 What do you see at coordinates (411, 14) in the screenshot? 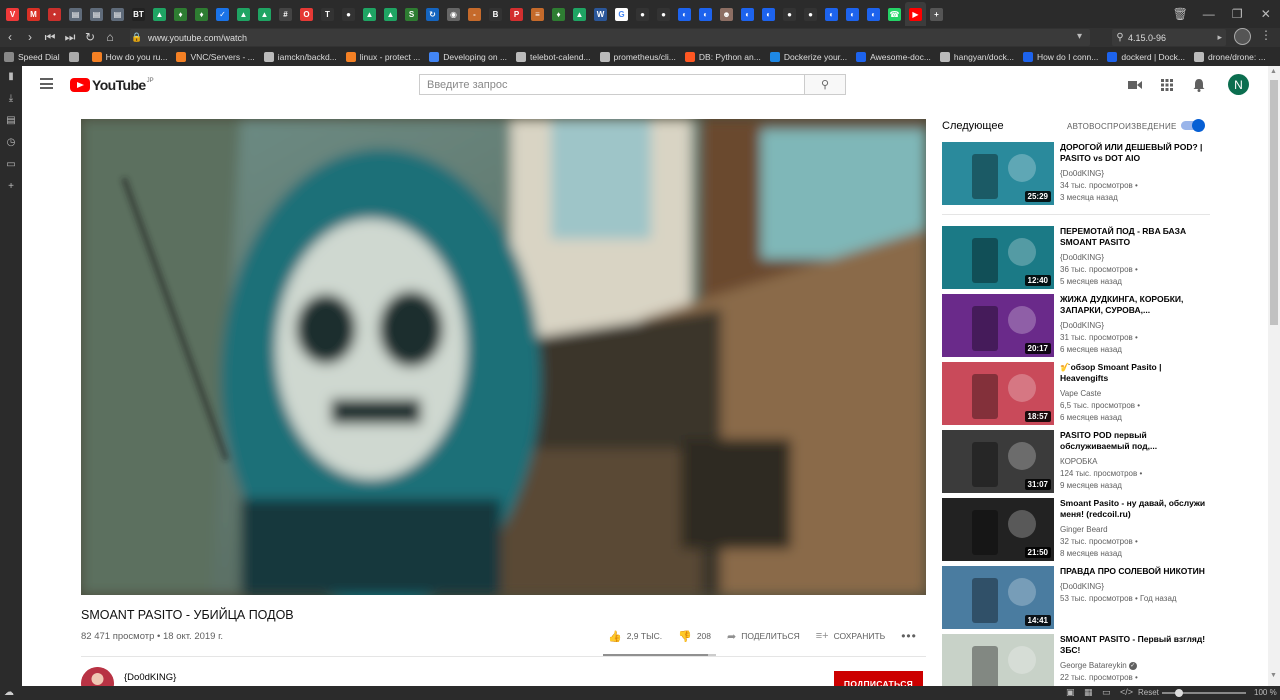
I see `browser-tab-s: S` at bounding box center [411, 14].